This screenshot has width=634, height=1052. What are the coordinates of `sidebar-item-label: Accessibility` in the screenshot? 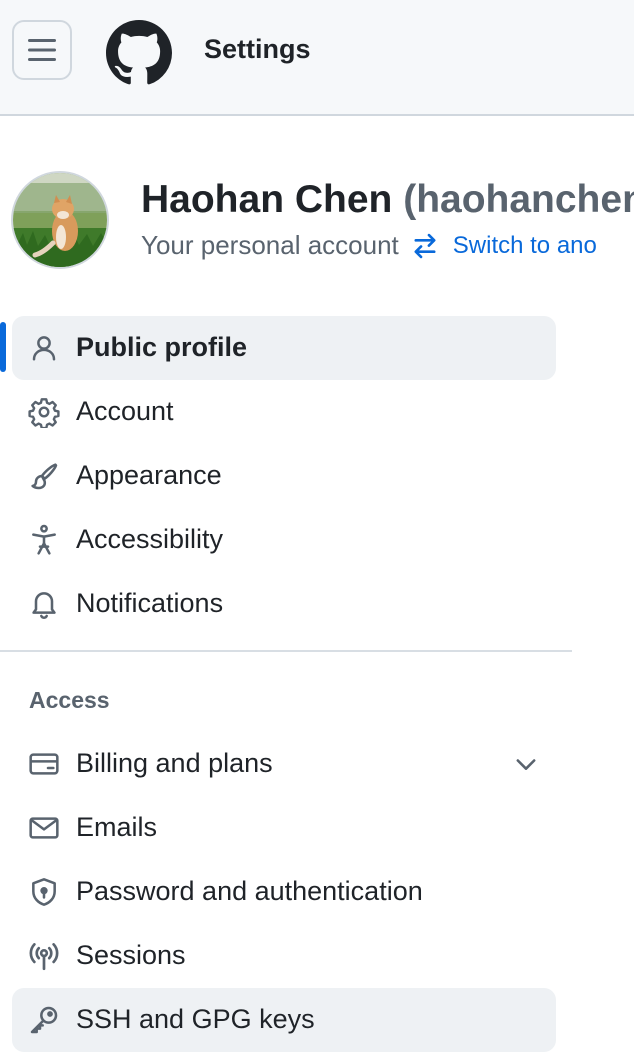 It's located at (150, 539).